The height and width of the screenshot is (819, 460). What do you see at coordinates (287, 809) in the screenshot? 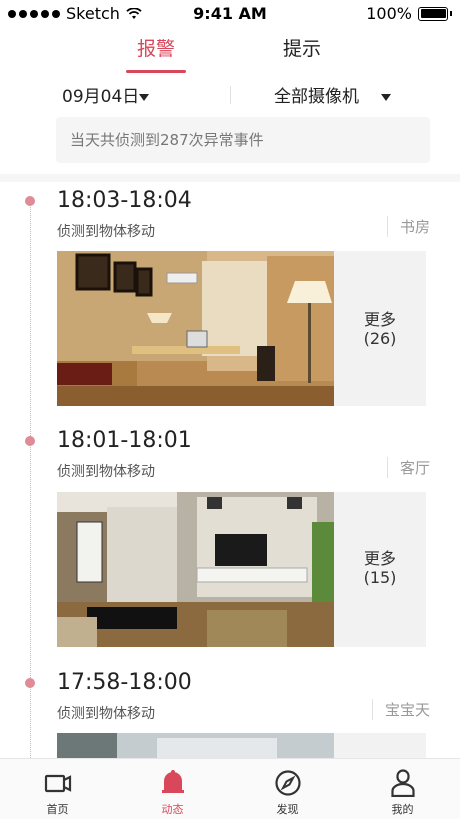
I see `nav-discover-label: 发现` at bounding box center [287, 809].